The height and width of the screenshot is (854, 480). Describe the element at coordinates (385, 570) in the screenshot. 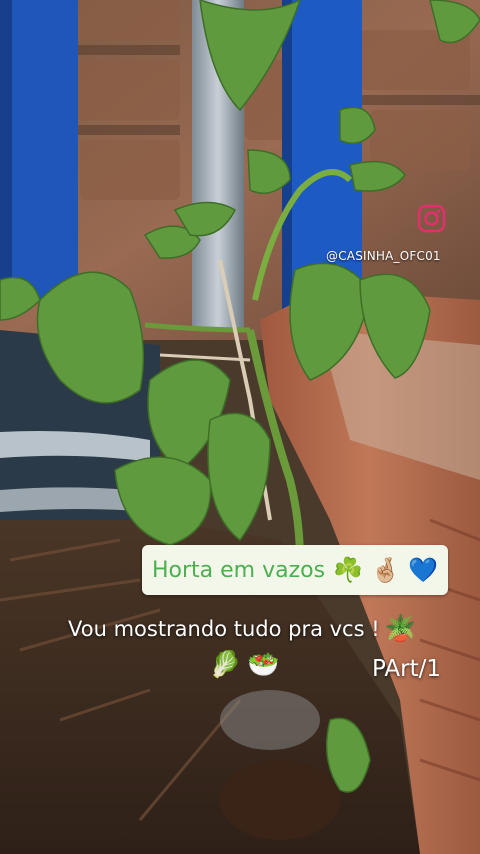

I see `title-emojis: ☘️ 🤞🏼 💙` at that location.